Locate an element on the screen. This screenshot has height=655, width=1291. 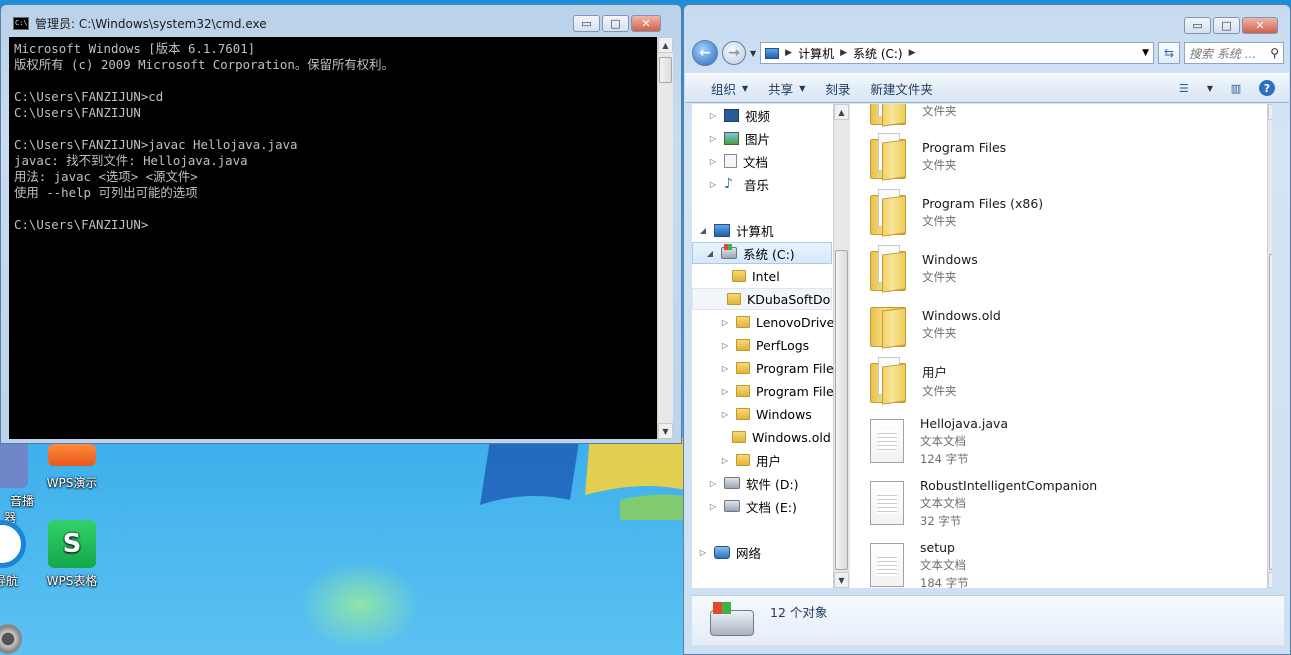
share-menu: 共享 ▼ is located at coordinates (786, 88).